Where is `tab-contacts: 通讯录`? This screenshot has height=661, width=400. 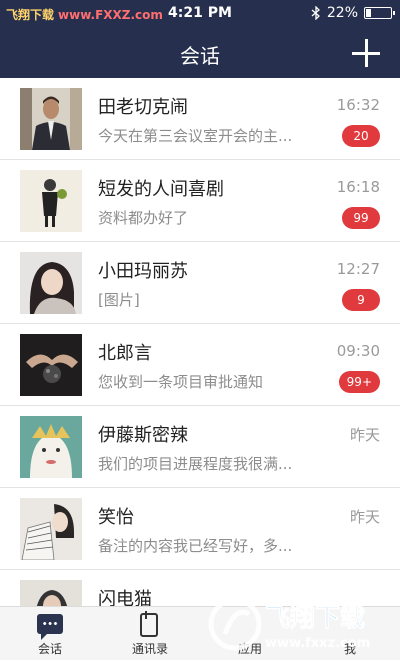 tab-contacts: 通讯录 is located at coordinates (150, 634).